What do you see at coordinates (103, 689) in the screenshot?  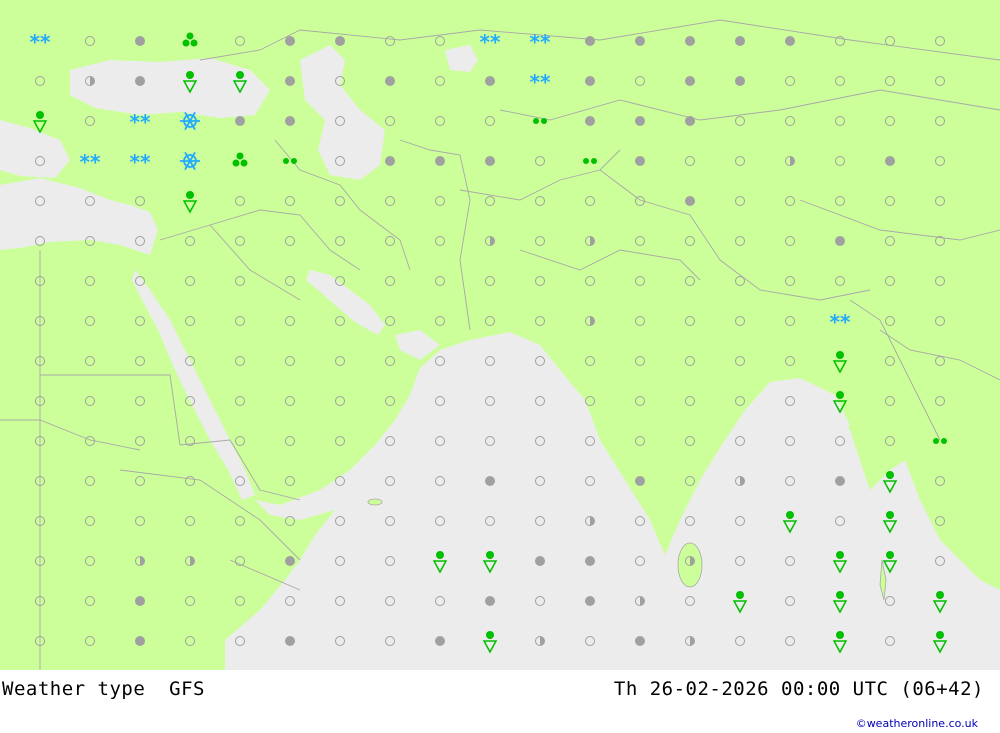 I see `map-product-title: Weather type GFS` at bounding box center [103, 689].